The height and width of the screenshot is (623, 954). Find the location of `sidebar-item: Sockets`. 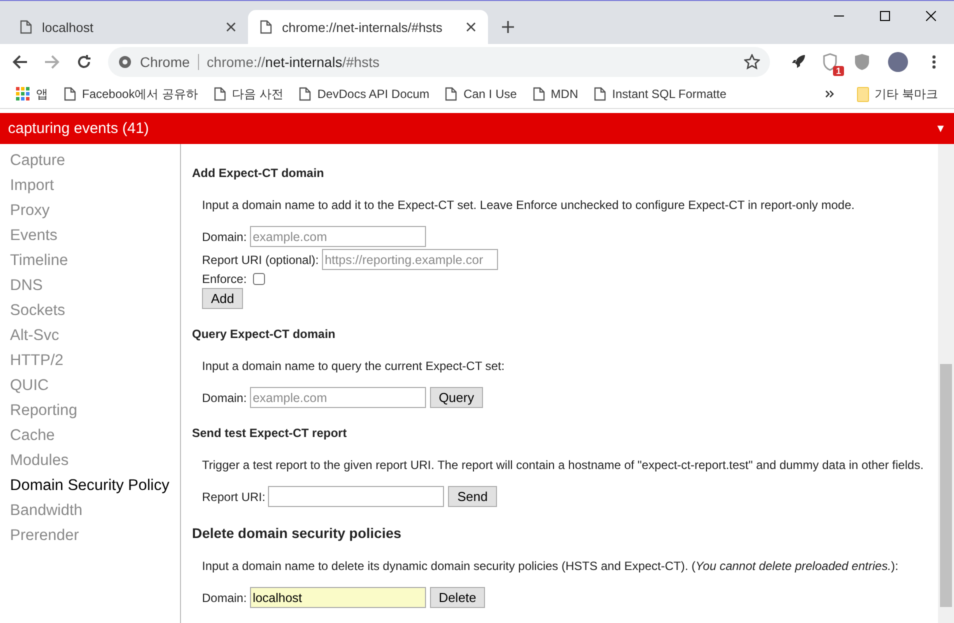

sidebar-item: Sockets is located at coordinates (90, 310).